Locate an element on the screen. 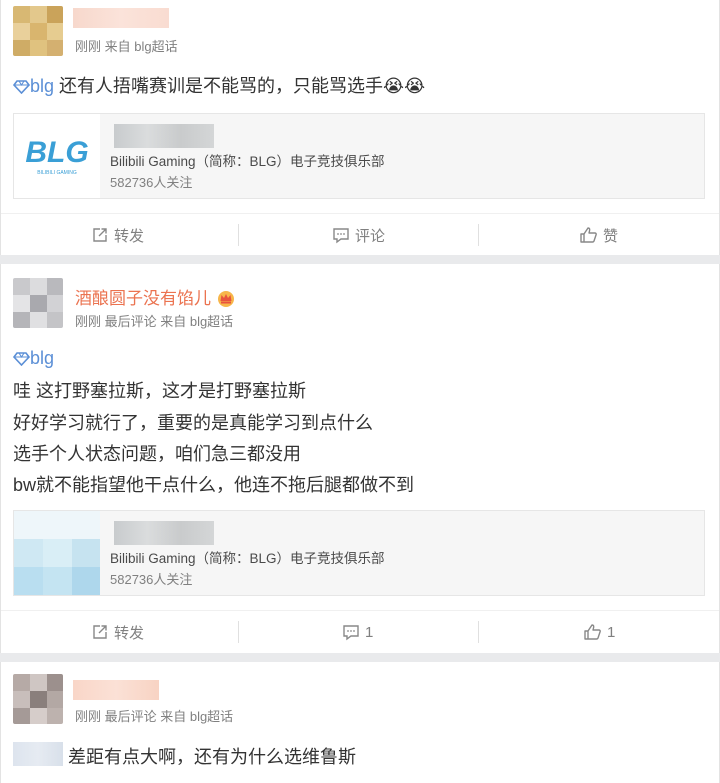 Image resolution: width=720 pixels, height=783 pixels. username: 酒酿圆子没有馅儿 is located at coordinates (155, 296).